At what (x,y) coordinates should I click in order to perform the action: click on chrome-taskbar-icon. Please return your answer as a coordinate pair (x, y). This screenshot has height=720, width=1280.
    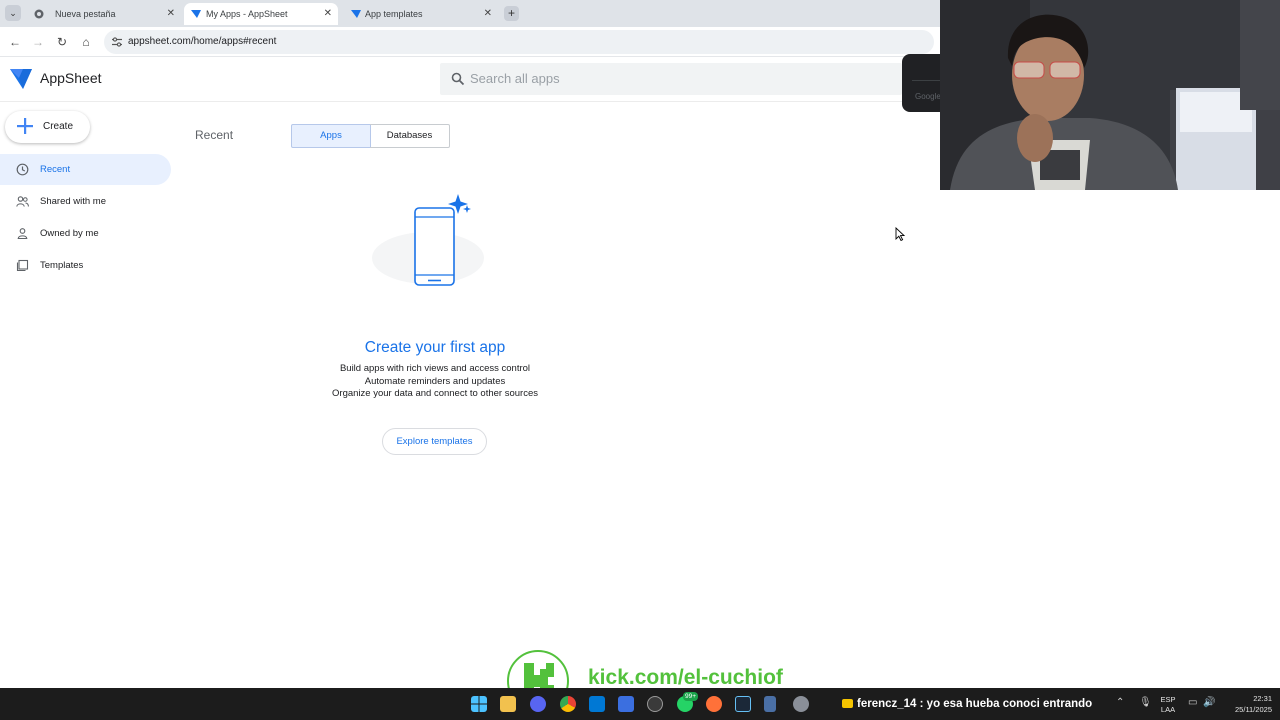
    Looking at the image, I should click on (568, 704).